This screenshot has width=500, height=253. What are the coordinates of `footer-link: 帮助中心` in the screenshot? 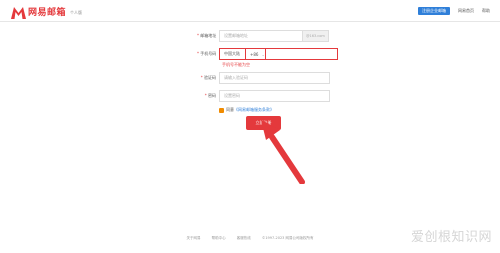 It's located at (219, 238).